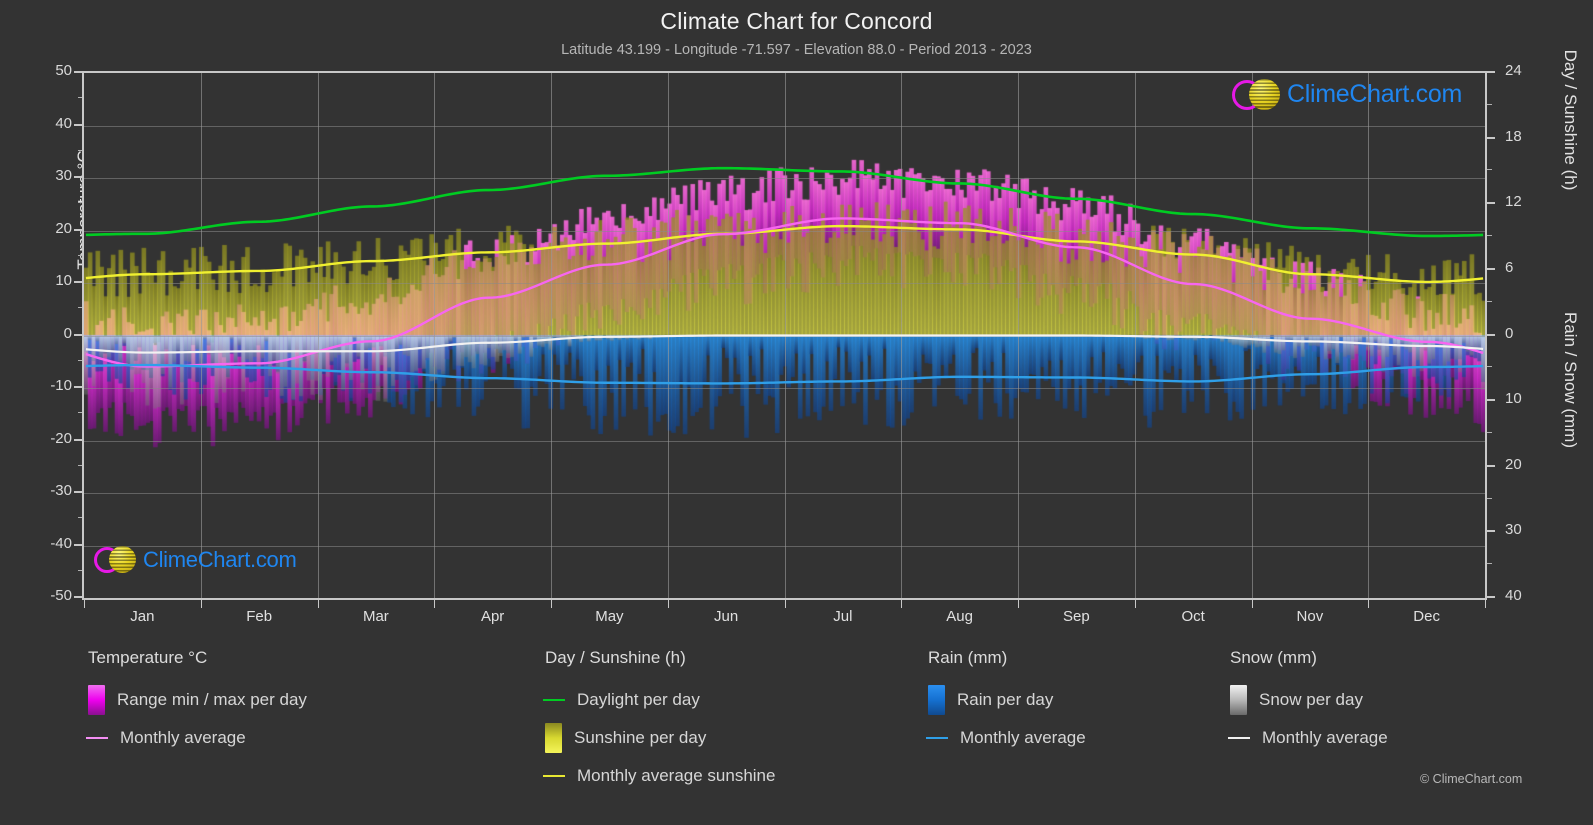  I want to click on y-axis-right-lower-title: Rain / Snow (mm), so click(1570, 380).